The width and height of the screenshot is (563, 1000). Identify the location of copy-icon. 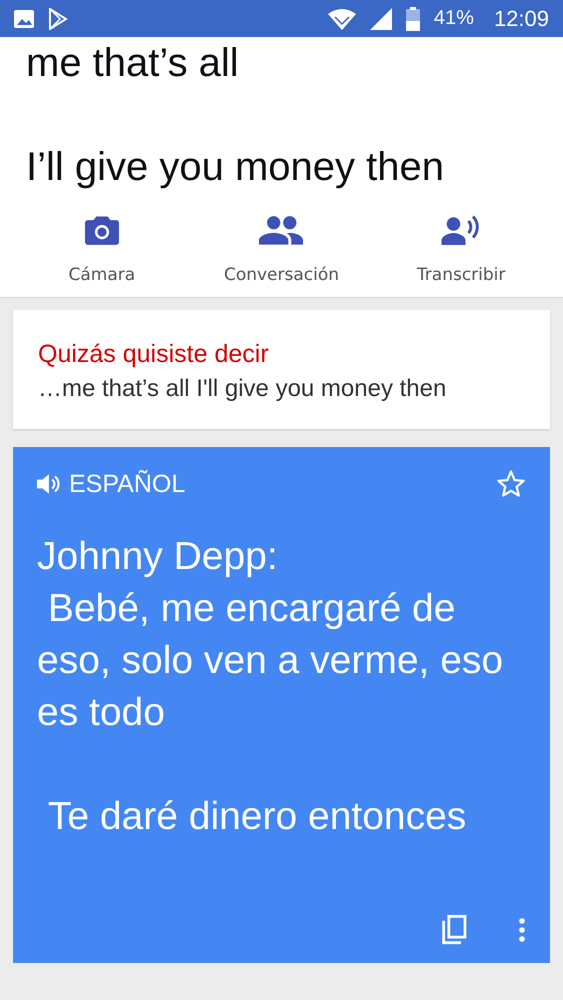
(454, 930).